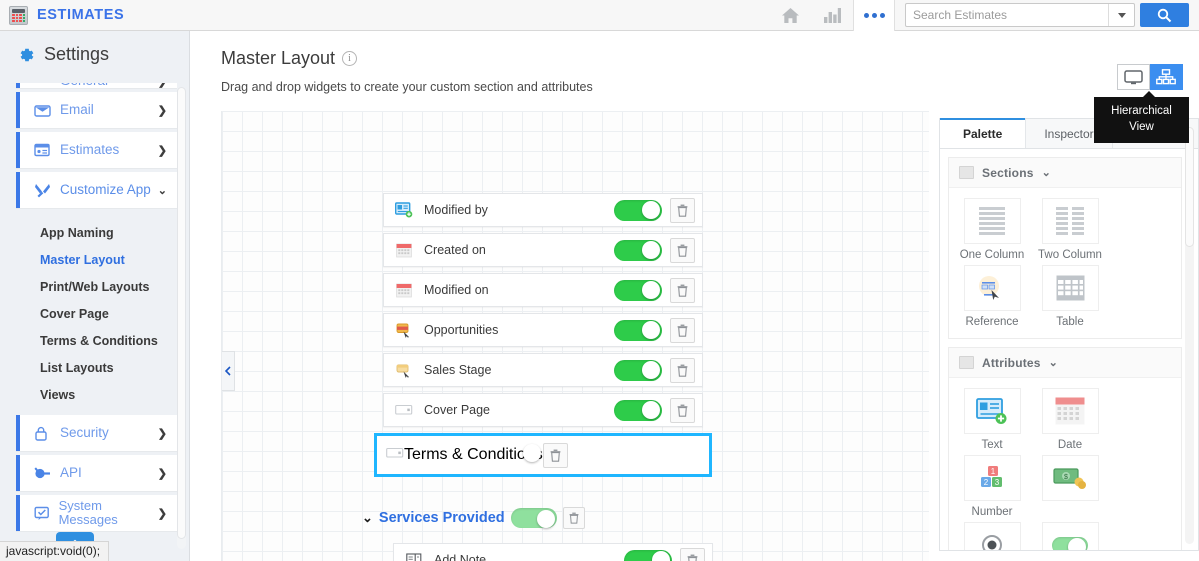  Describe the element at coordinates (1007, 15) in the screenshot. I see `search-input` at that location.